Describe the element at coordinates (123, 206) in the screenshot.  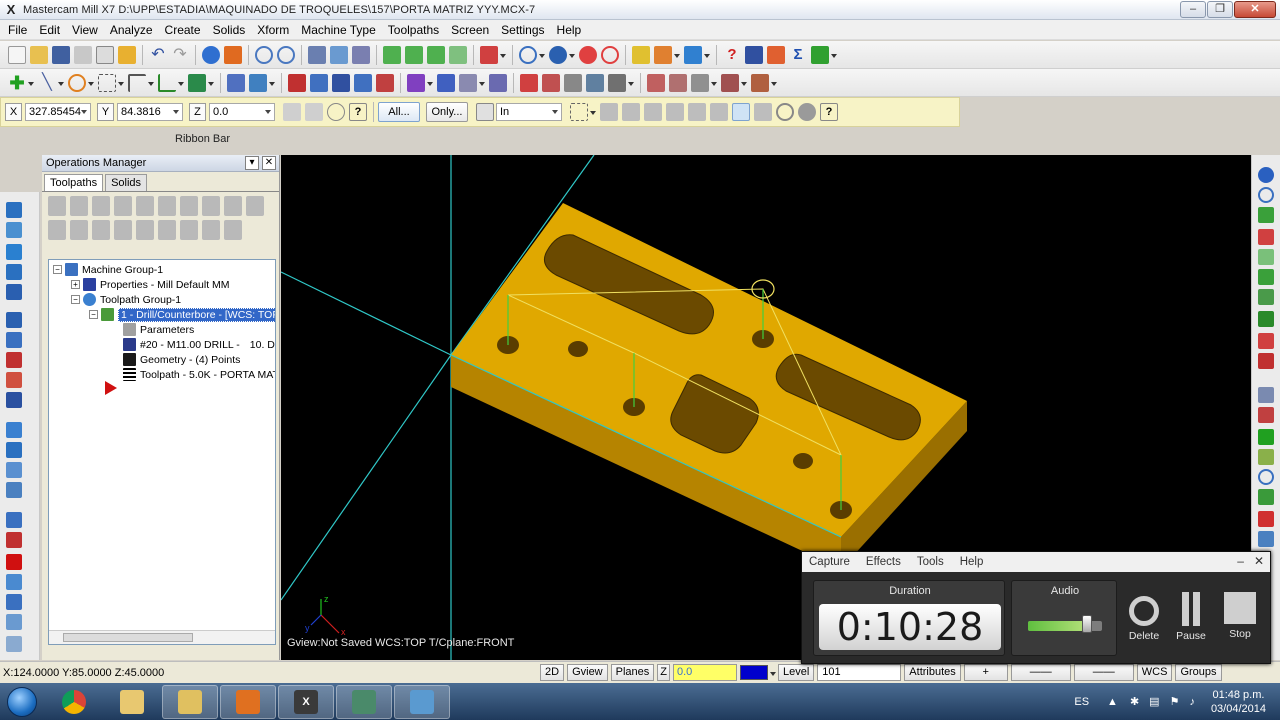
I see `regenerate-dirty-icon` at that location.